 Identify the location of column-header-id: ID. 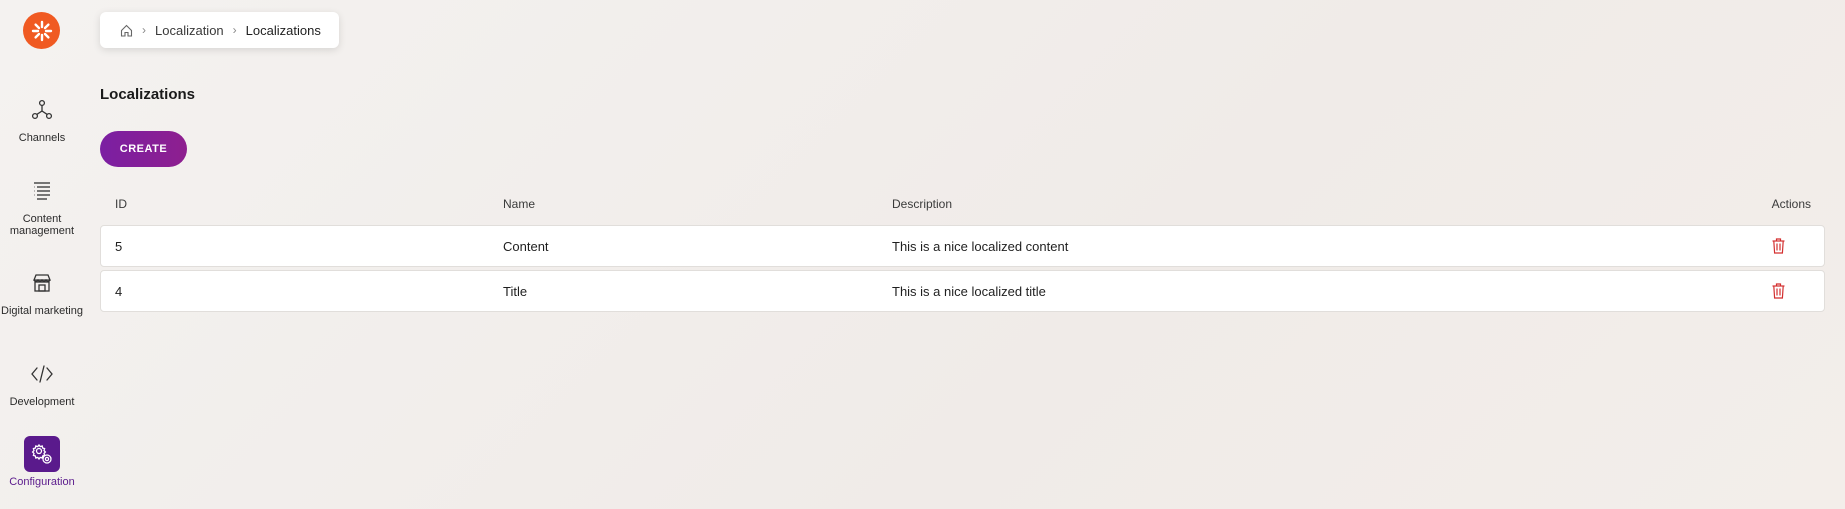
(121, 204).